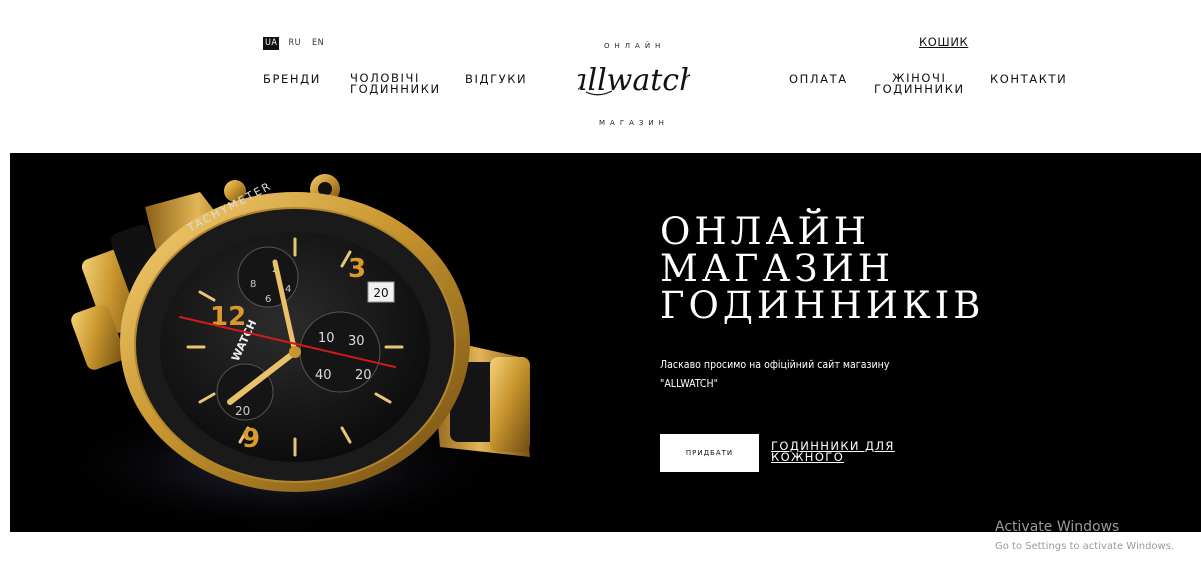 The height and width of the screenshot is (572, 1201). I want to click on activate-windows-subtitle: Go to Settings to activate Windows., so click(1085, 546).